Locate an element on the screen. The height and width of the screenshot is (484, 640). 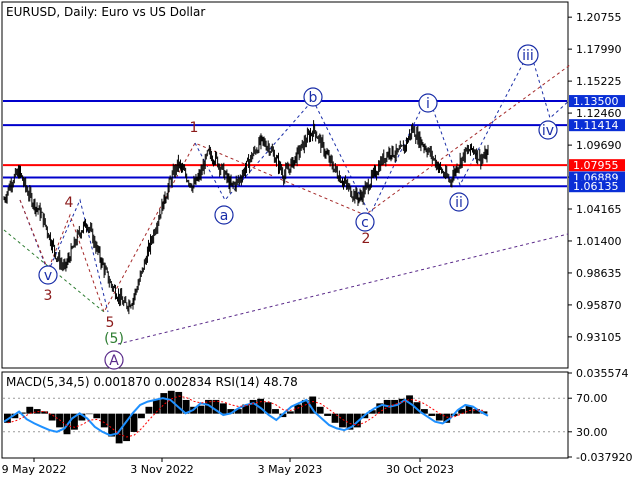
indicator-tick-label: 30.00 is located at coordinates (592, 432).